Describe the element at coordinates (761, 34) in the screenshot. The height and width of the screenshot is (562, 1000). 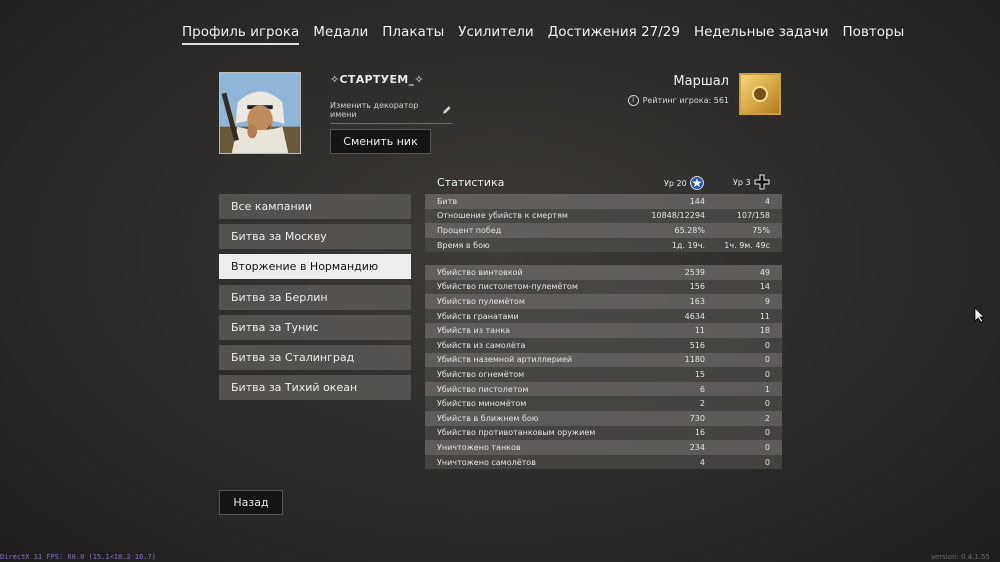
I see `tab-5: Недельные задачи` at that location.